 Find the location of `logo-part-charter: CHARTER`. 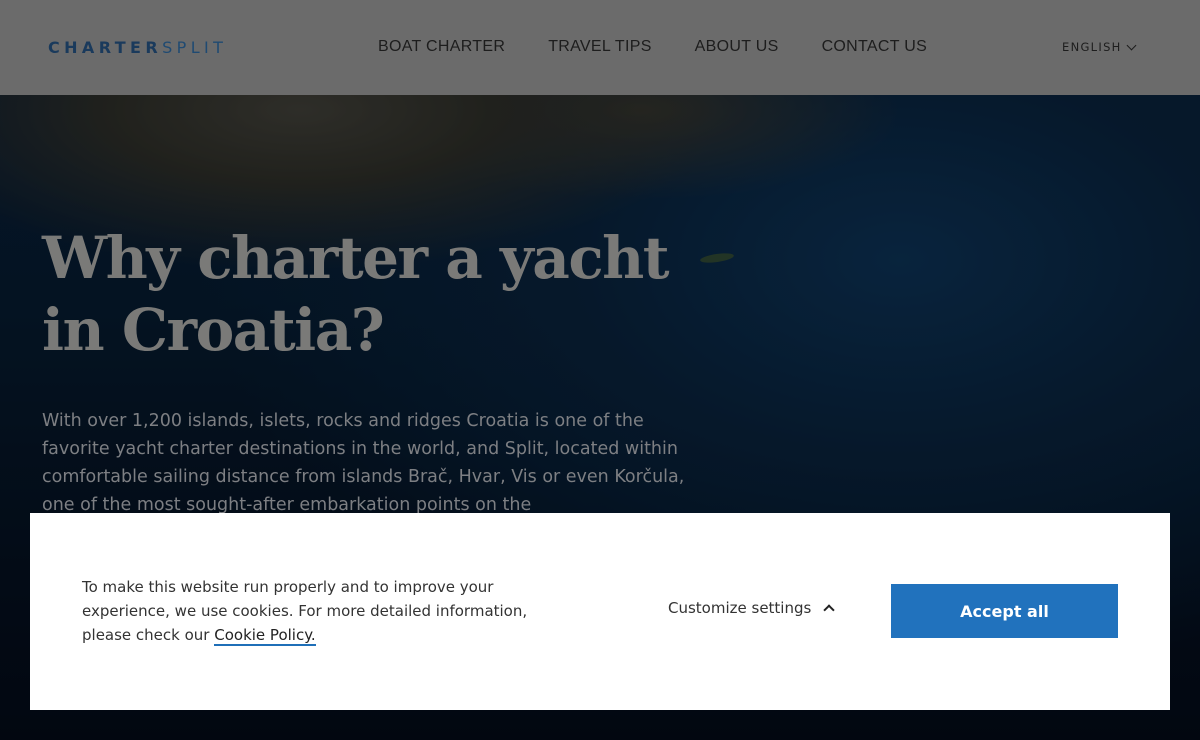

logo-part-charter: CHARTER is located at coordinates (105, 47).